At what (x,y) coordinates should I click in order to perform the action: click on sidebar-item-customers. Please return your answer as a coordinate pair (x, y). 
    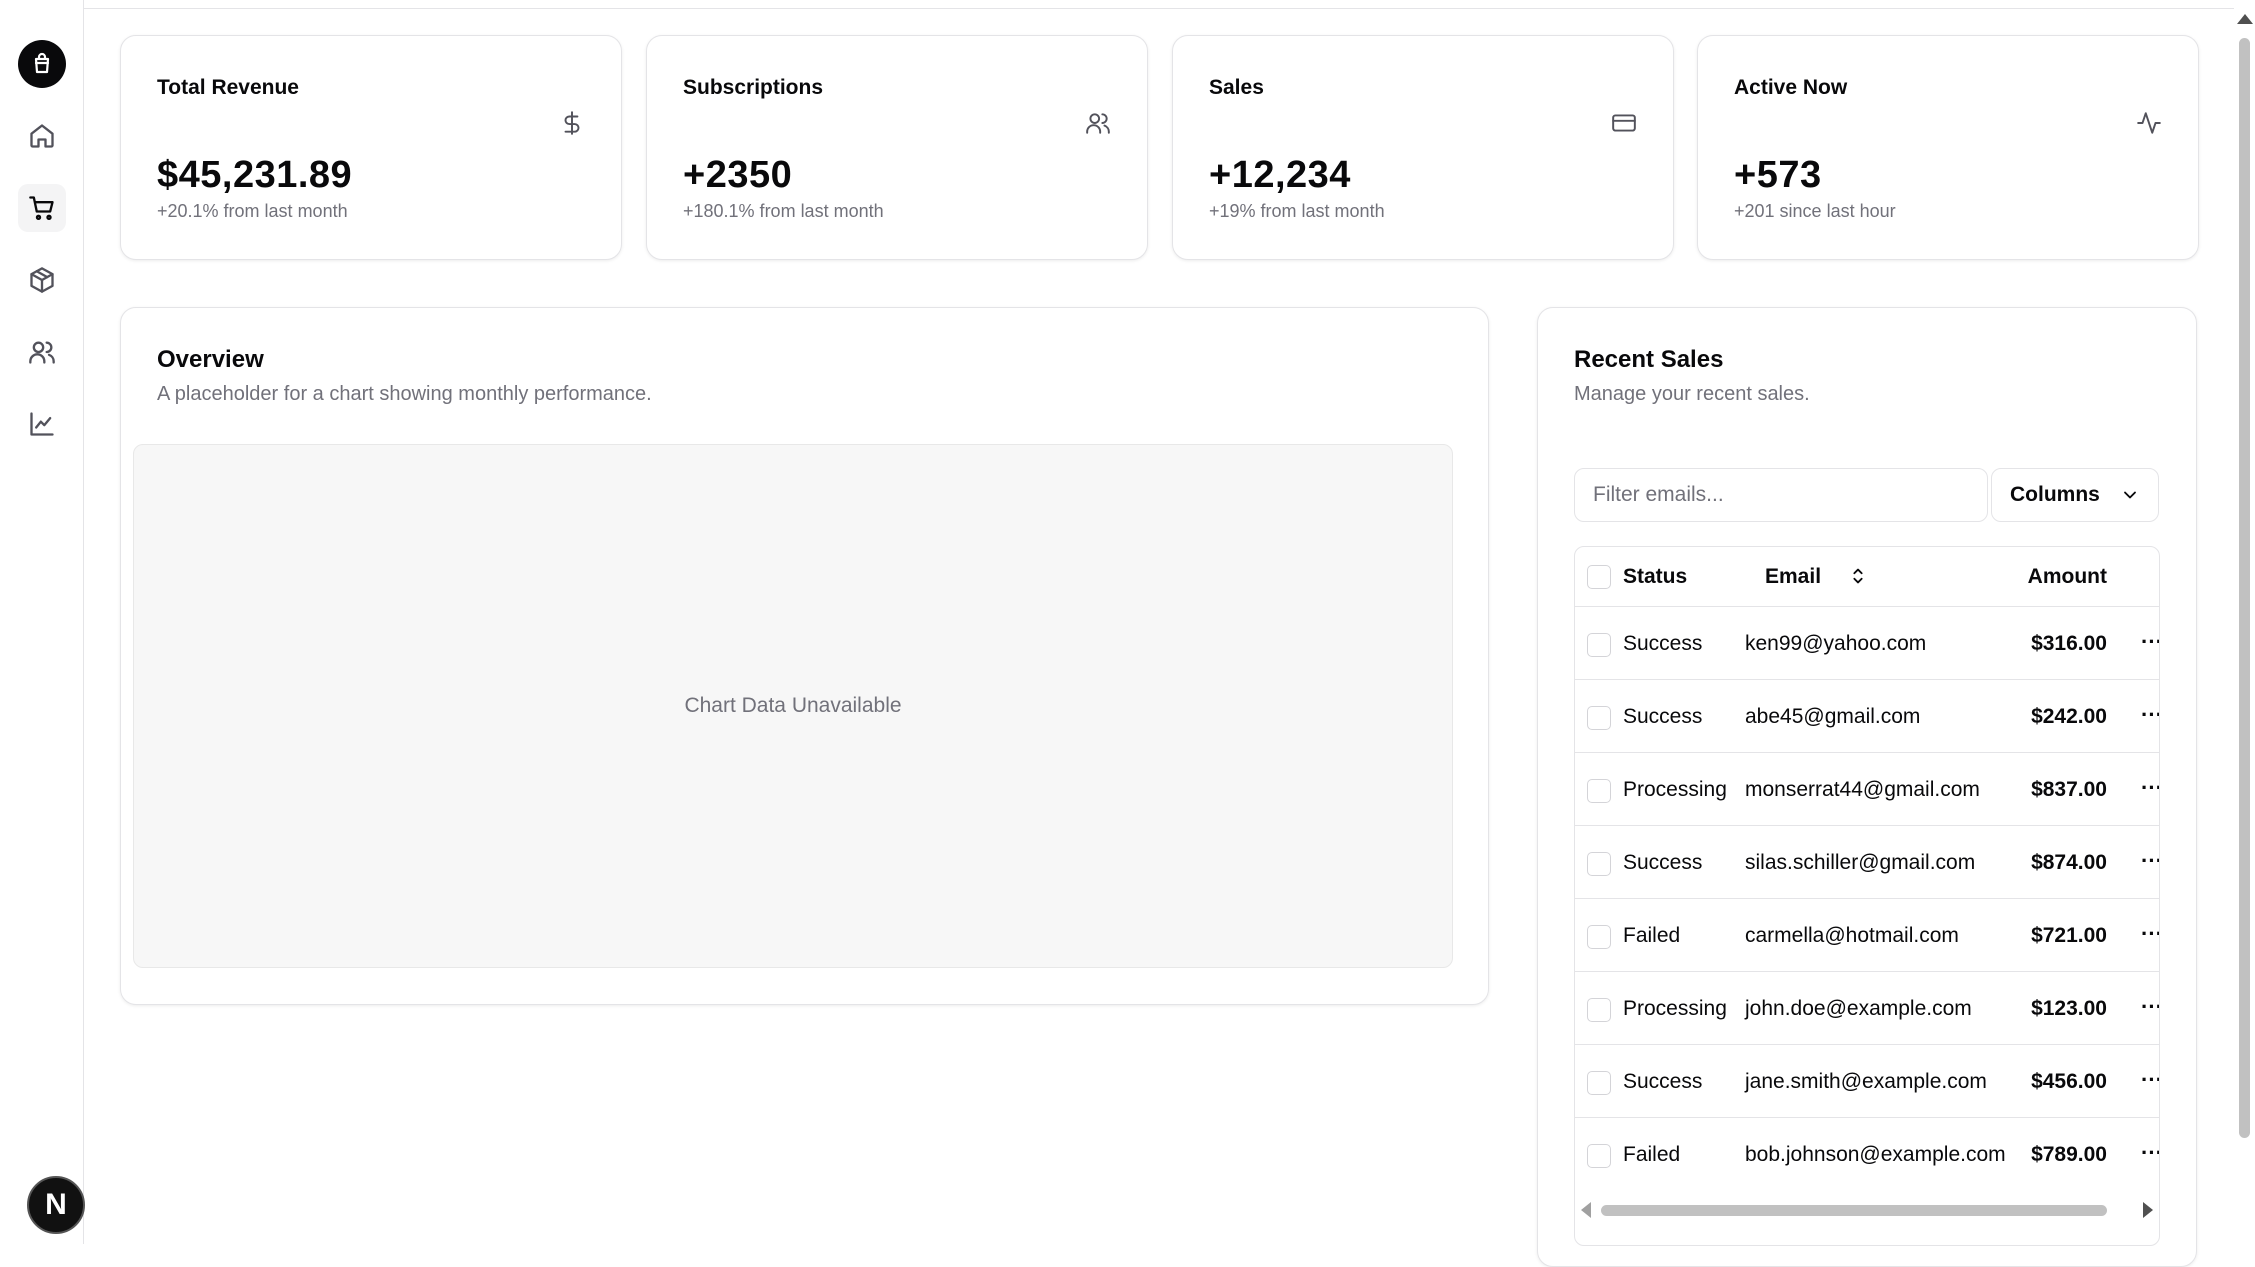
    Looking at the image, I should click on (42, 352).